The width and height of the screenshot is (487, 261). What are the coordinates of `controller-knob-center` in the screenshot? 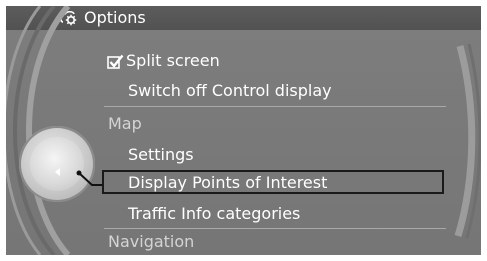 It's located at (57, 164).